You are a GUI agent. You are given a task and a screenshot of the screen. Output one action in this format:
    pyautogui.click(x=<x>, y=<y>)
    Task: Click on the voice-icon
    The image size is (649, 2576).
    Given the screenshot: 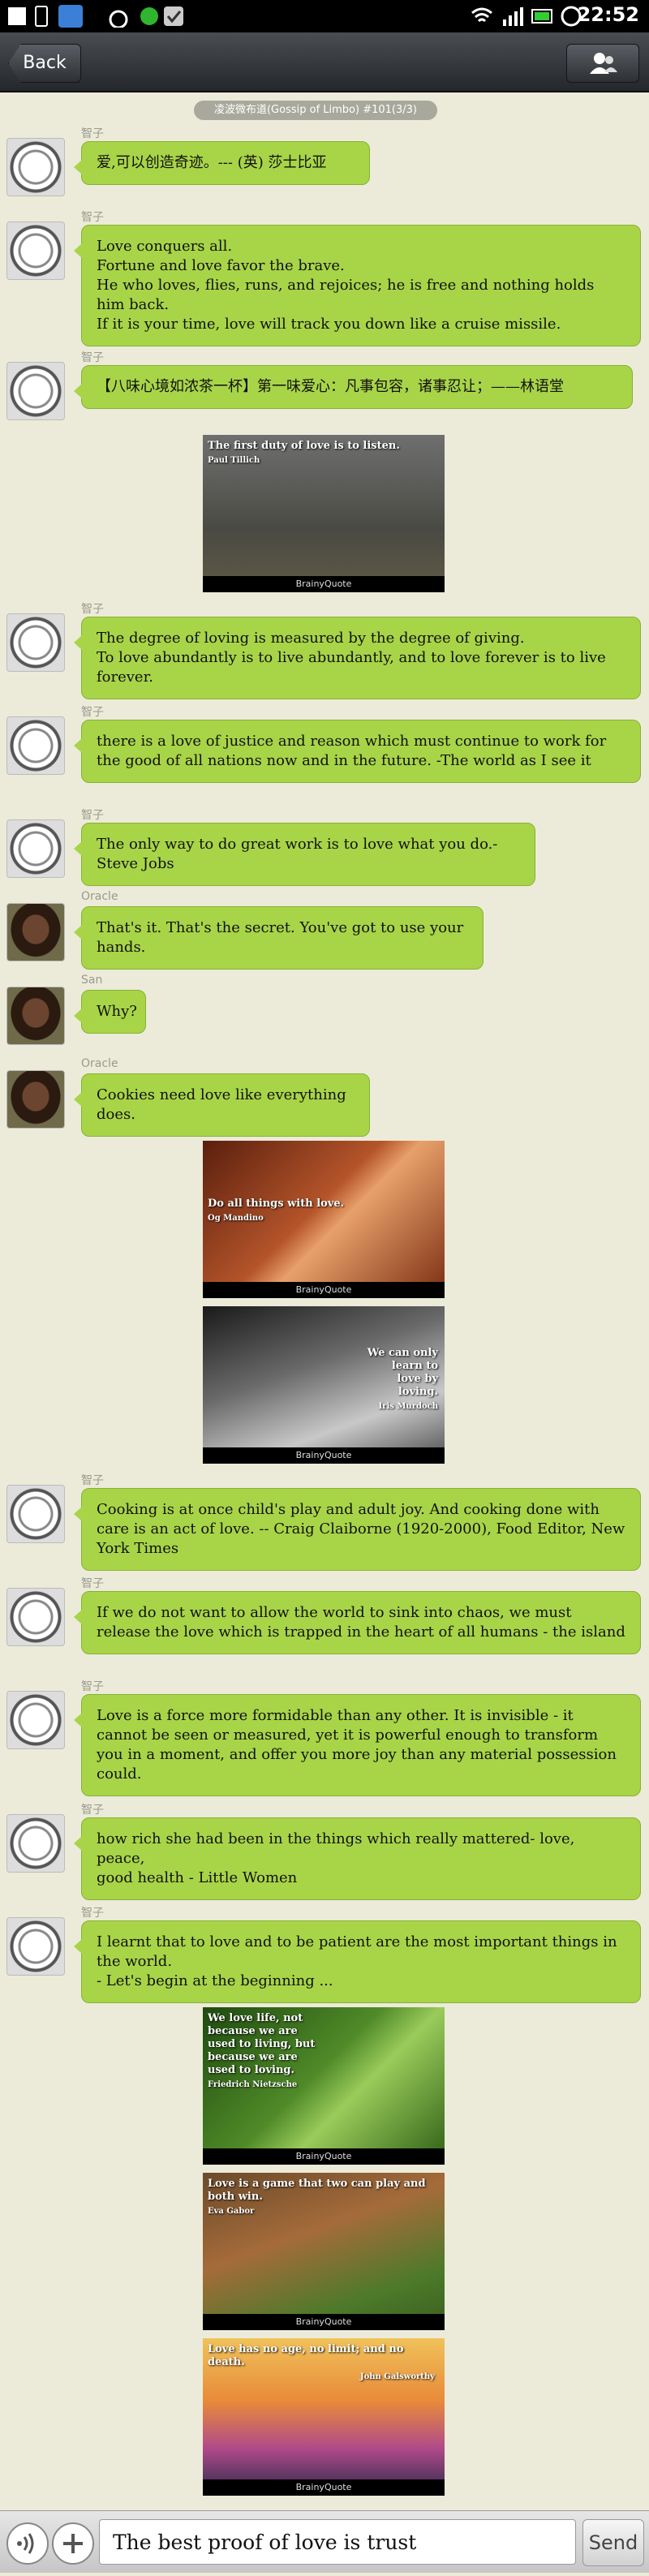 What is the action you would take?
    pyautogui.click(x=25, y=2543)
    